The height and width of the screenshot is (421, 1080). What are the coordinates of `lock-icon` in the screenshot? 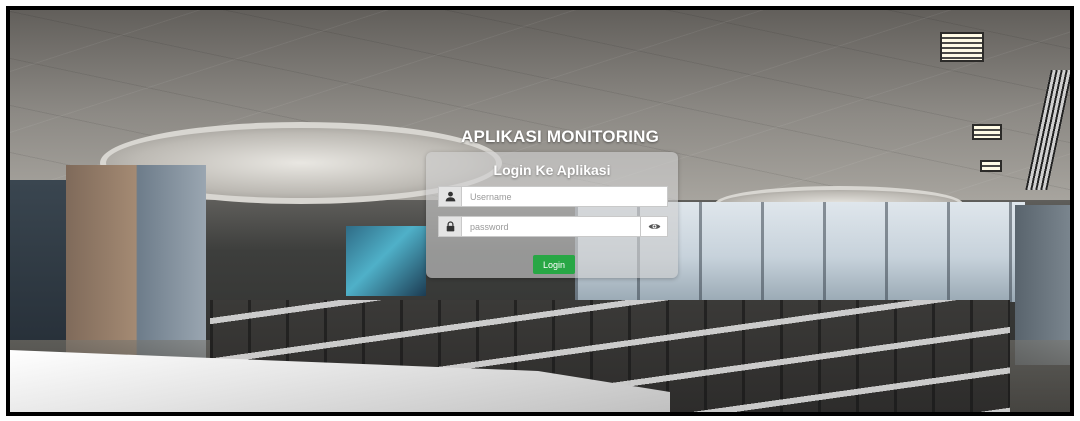 It's located at (449, 226).